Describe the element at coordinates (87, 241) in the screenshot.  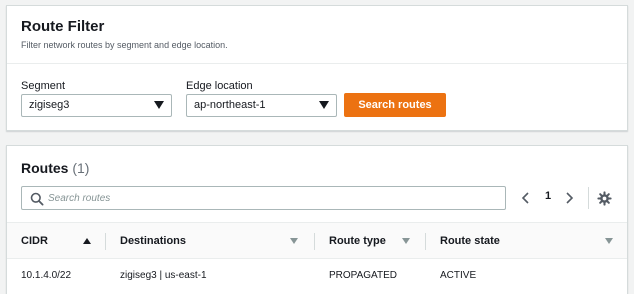
I see `sort-ascending-icon` at that location.